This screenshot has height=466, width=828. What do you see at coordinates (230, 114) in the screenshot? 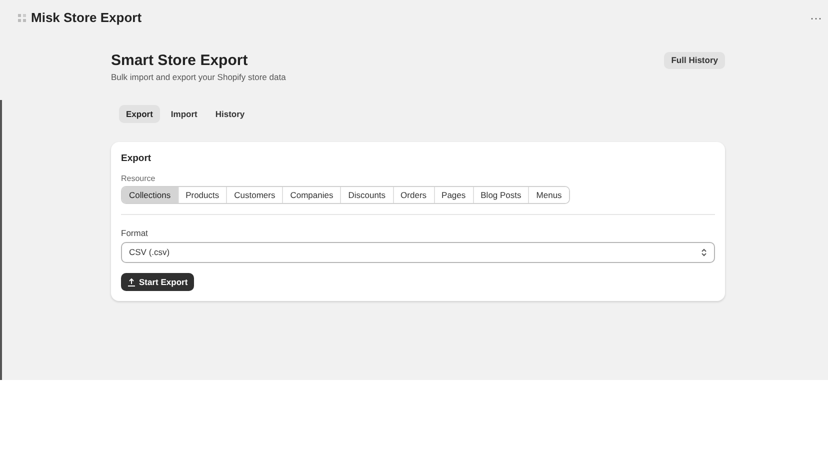
I see `tab: History` at bounding box center [230, 114].